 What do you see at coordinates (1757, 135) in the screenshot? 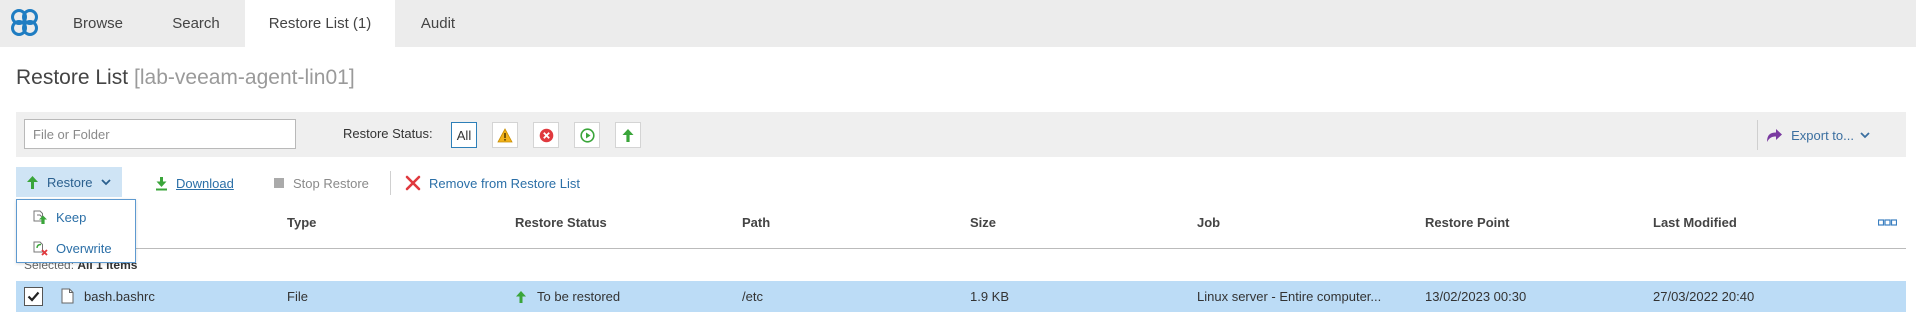
I see `filter-bar-divider` at bounding box center [1757, 135].